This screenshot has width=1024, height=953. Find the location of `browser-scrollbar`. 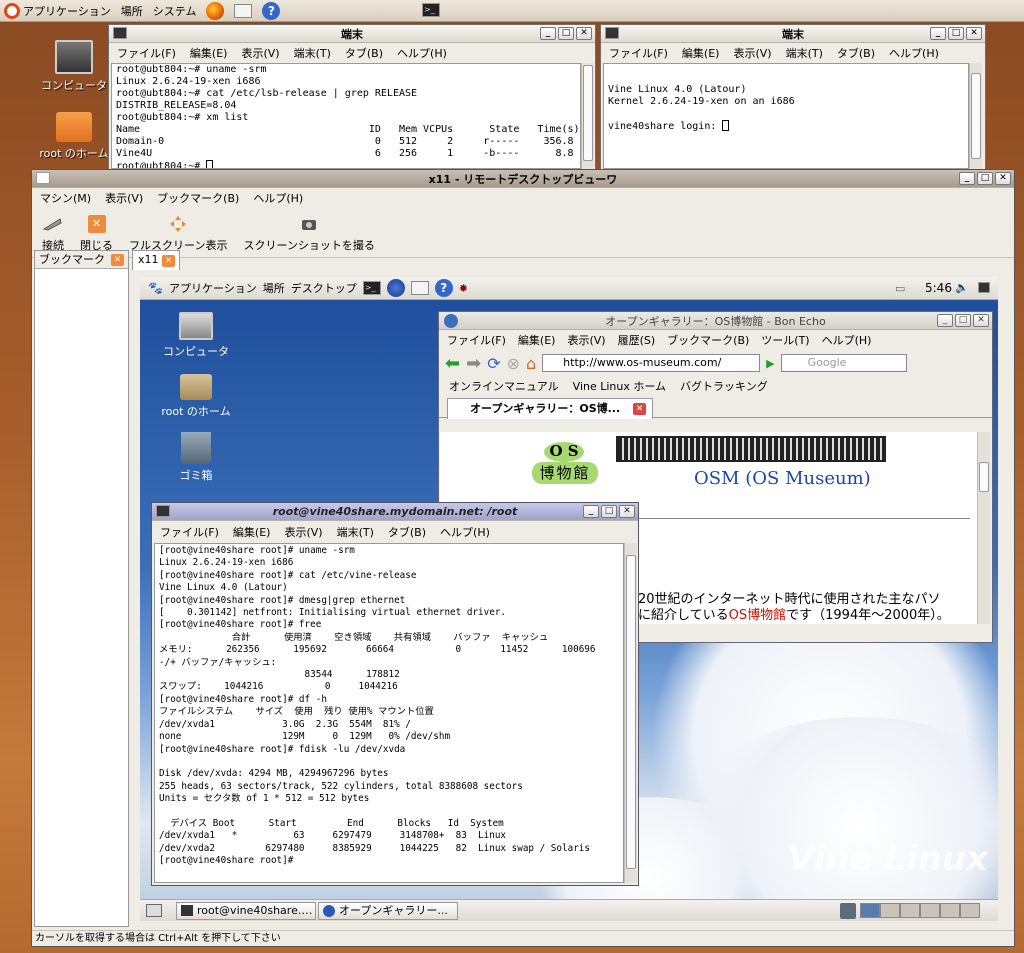

browser-scrollbar is located at coordinates (983, 528).